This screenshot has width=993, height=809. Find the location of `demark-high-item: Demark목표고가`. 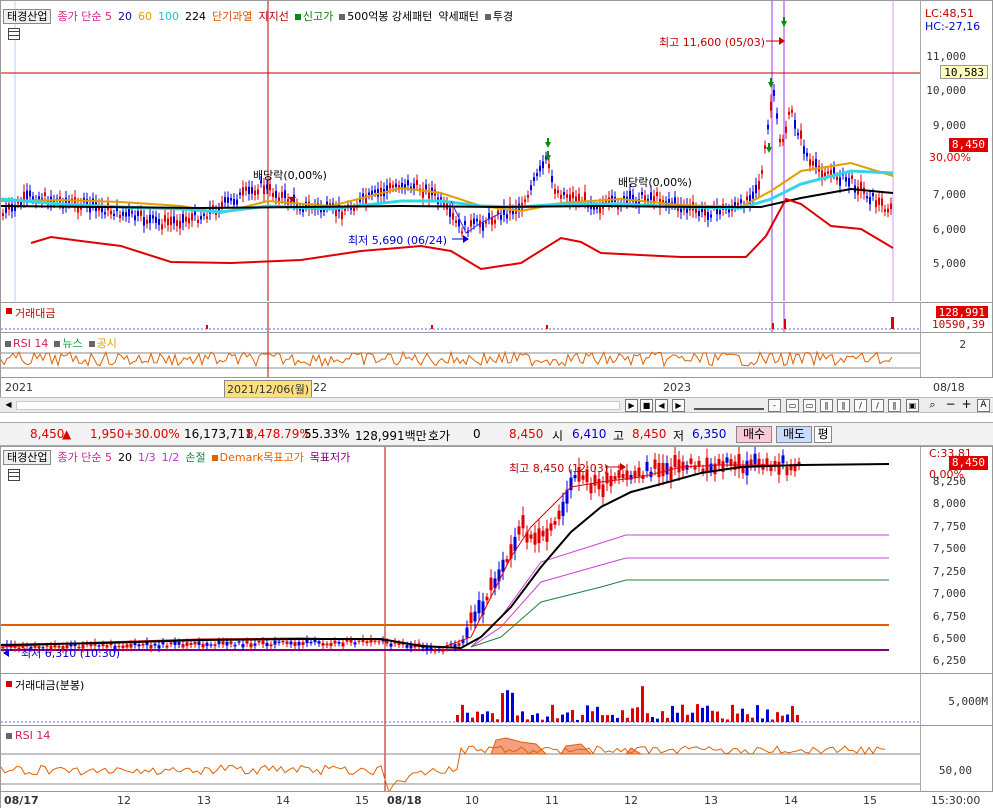

demark-high-item: Demark목표고가 is located at coordinates (257, 457).